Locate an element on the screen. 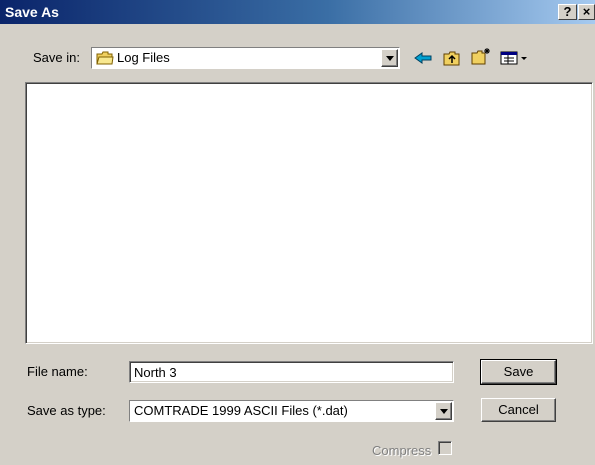 Image resolution: width=595 pixels, height=465 pixels. new-folder-icon is located at coordinates (481, 56).